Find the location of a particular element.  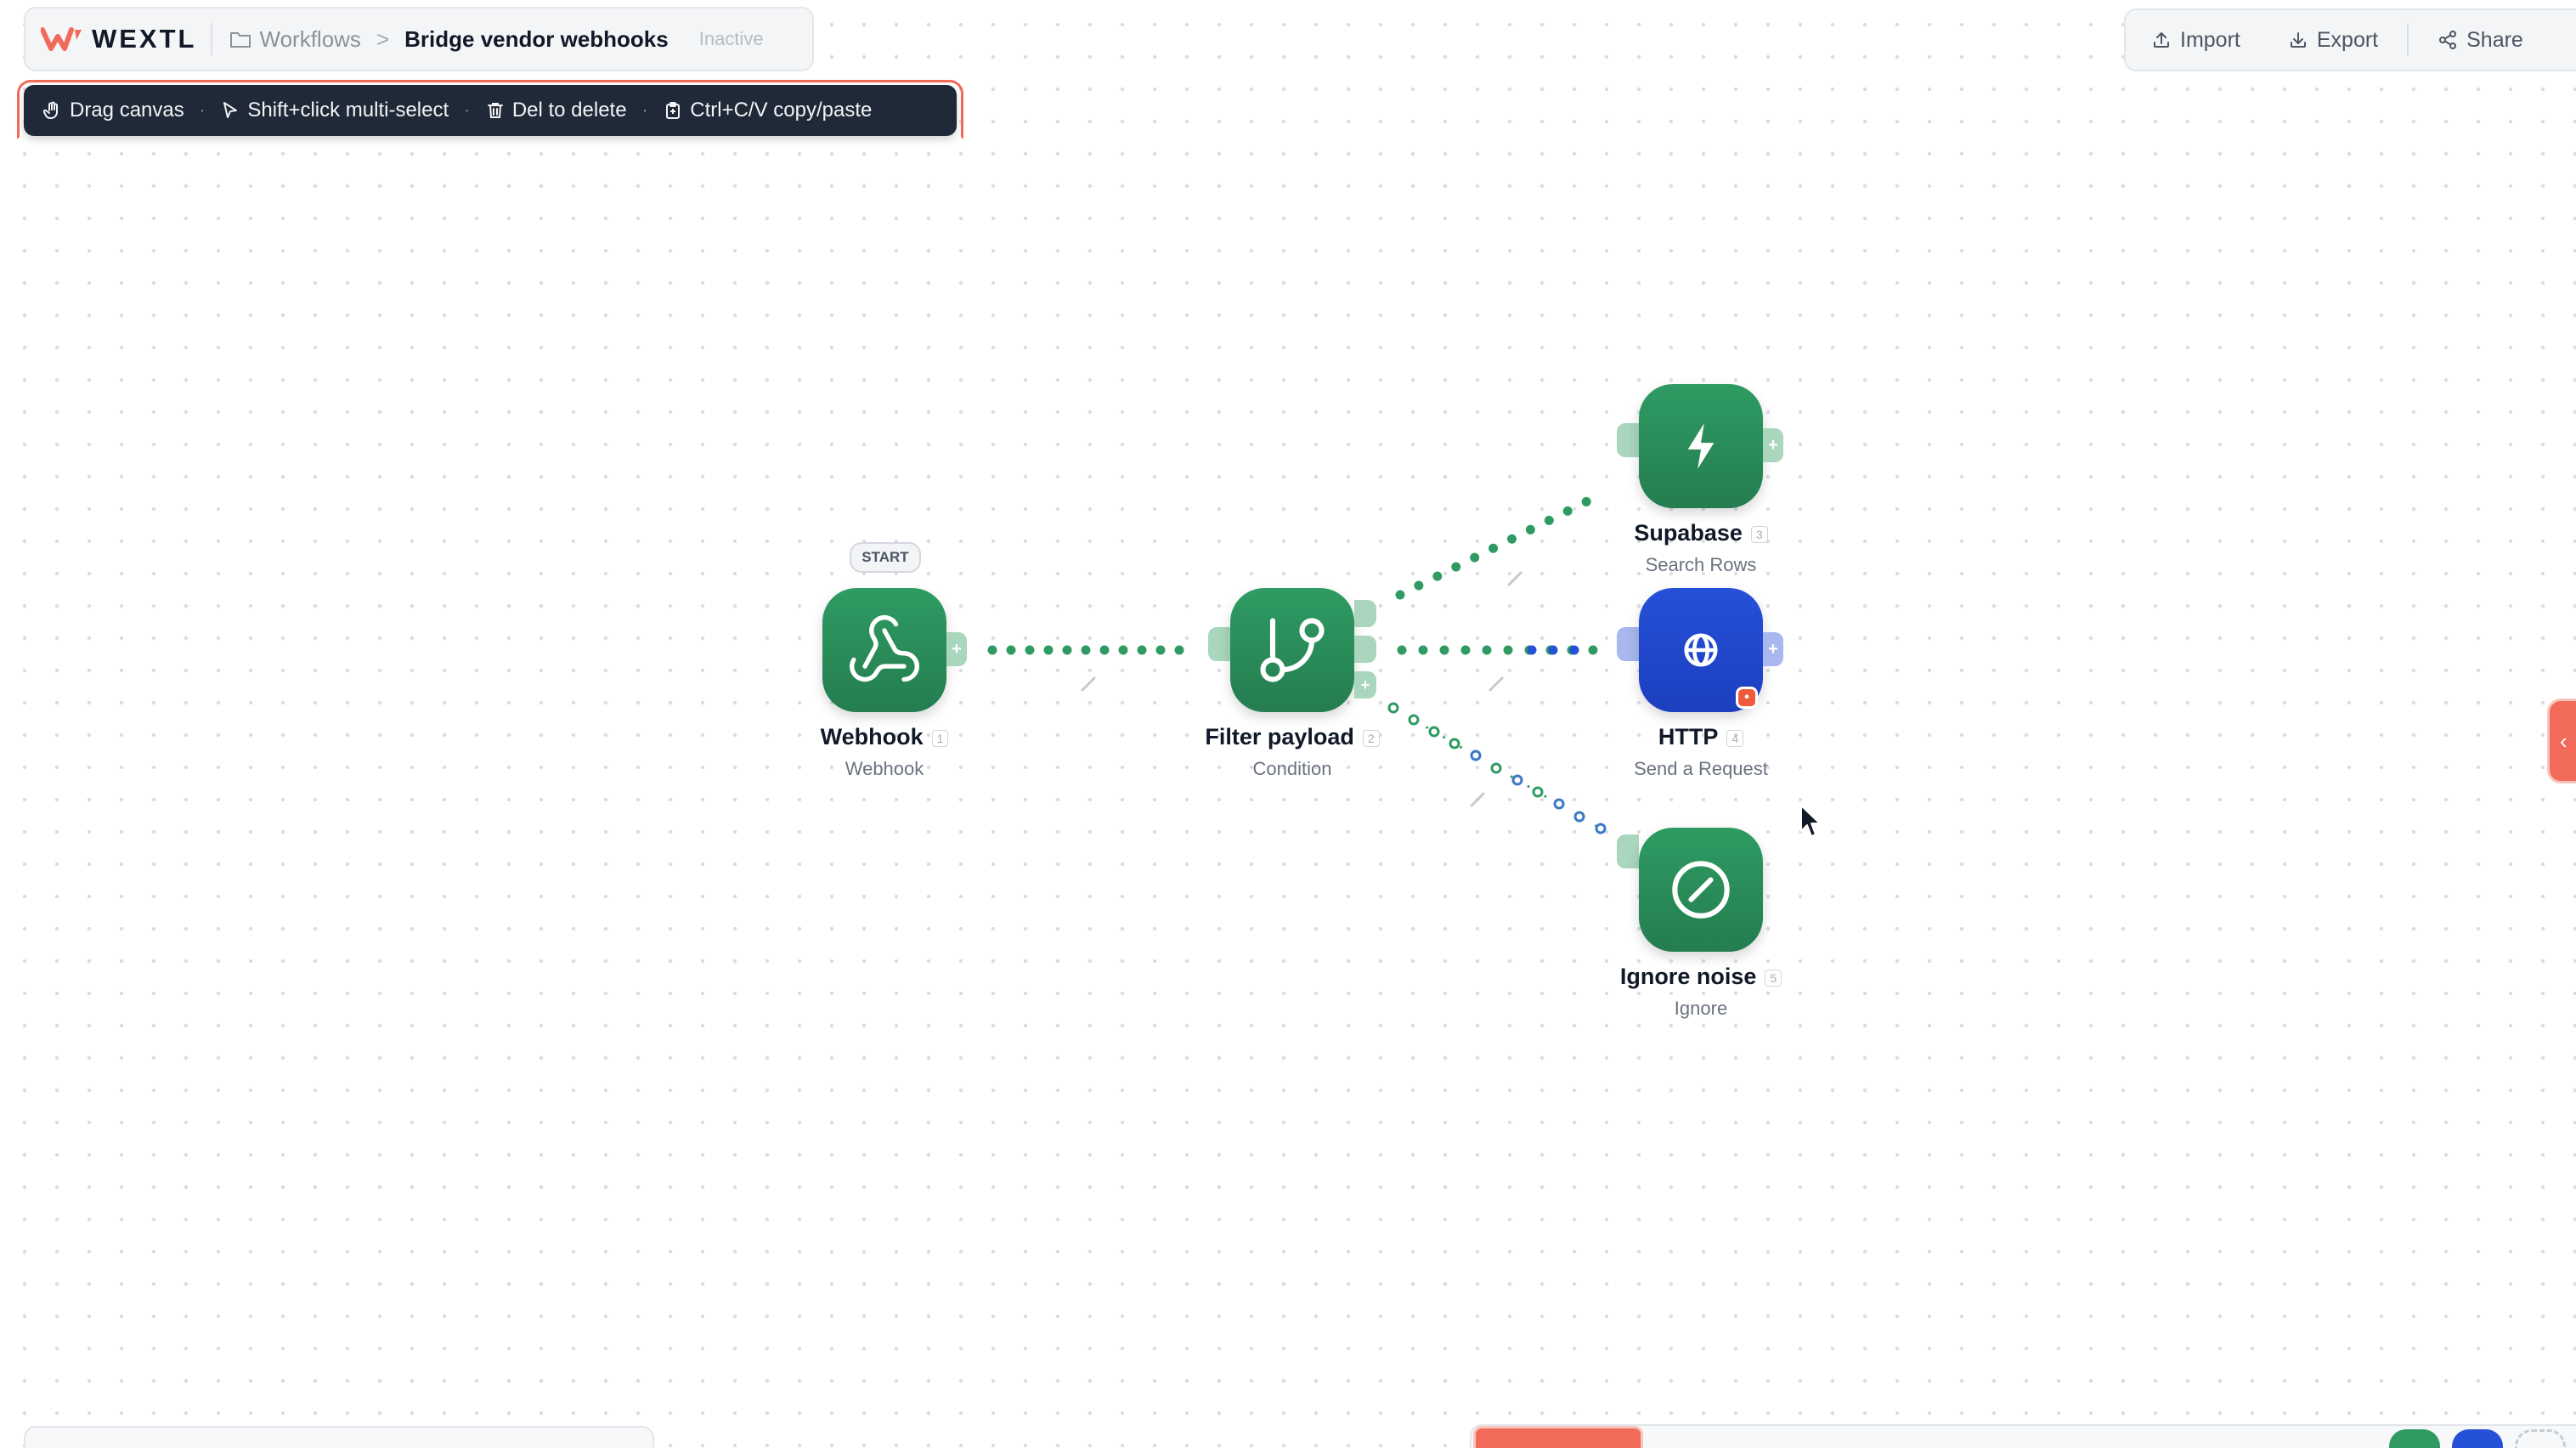

condition-output-handles: + is located at coordinates (1365, 652).